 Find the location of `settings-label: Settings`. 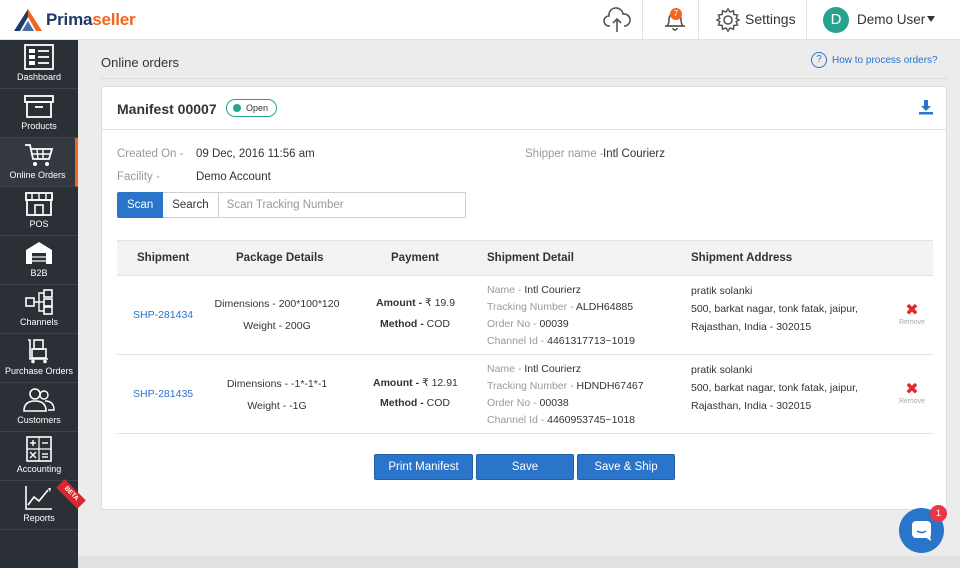

settings-label: Settings is located at coordinates (770, 19).